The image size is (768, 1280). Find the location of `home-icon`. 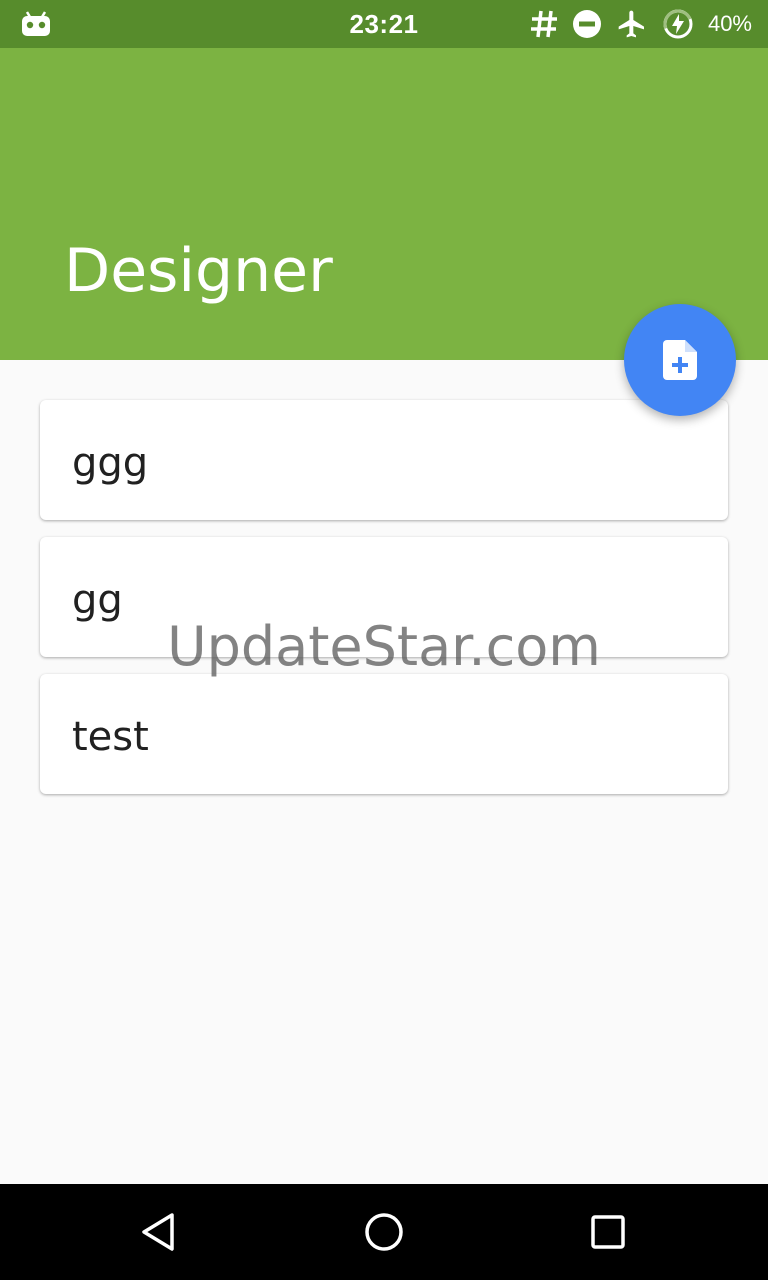

home-icon is located at coordinates (384, 1232).